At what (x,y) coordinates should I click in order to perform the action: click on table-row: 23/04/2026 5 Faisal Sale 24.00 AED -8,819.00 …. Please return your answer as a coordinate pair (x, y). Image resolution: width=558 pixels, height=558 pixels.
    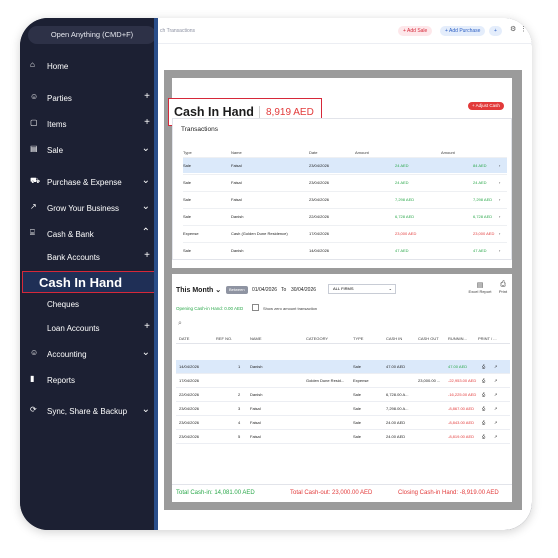
    Looking at the image, I should click on (343, 437).